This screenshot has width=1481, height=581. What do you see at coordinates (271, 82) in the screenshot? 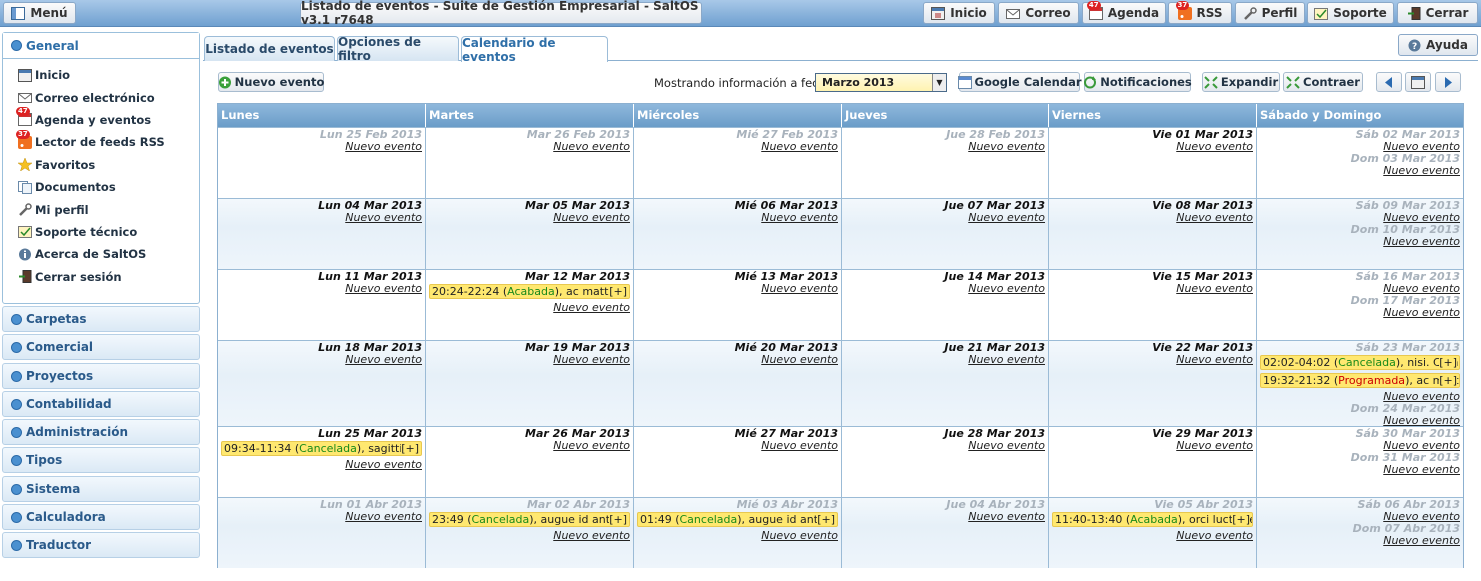
I see `new-event-button: Nuevo evento` at bounding box center [271, 82].